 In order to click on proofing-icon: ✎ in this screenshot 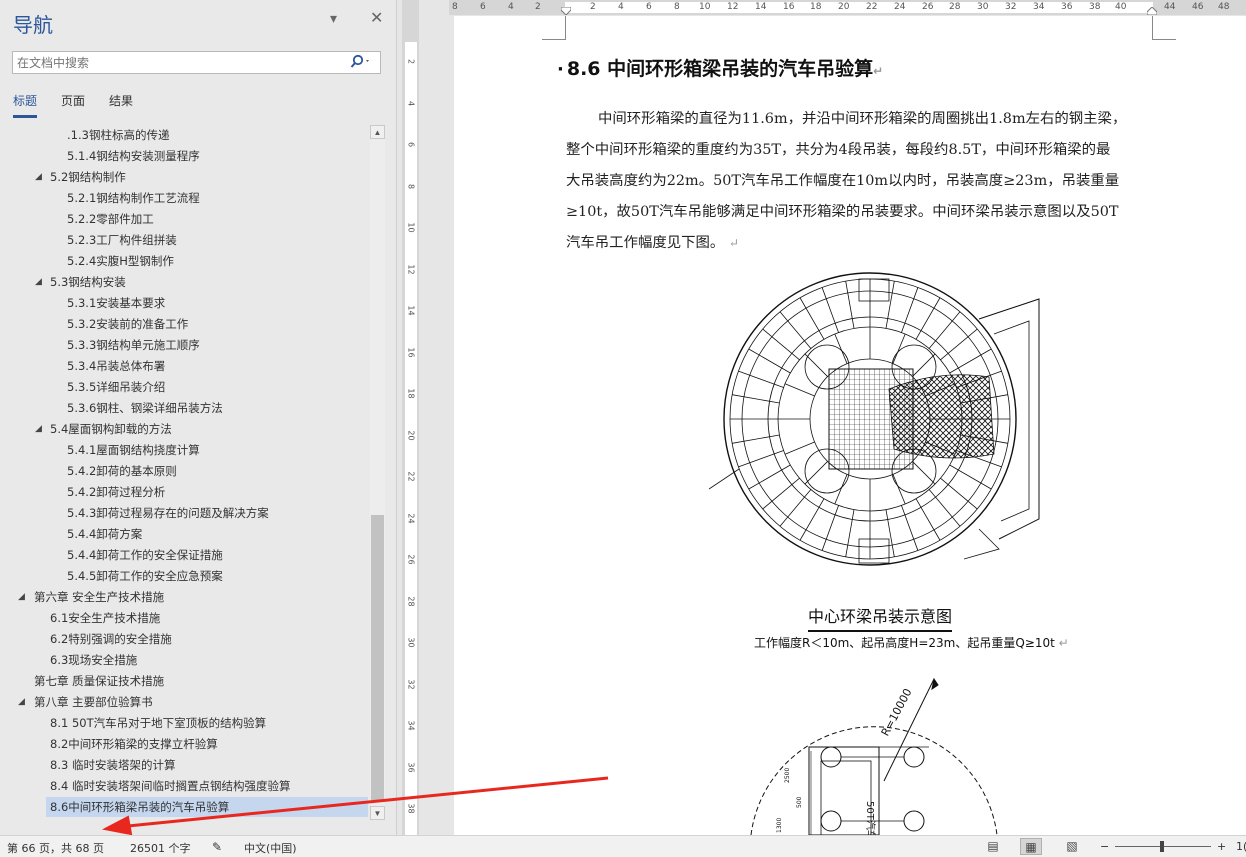, I will do `click(217, 847)`.